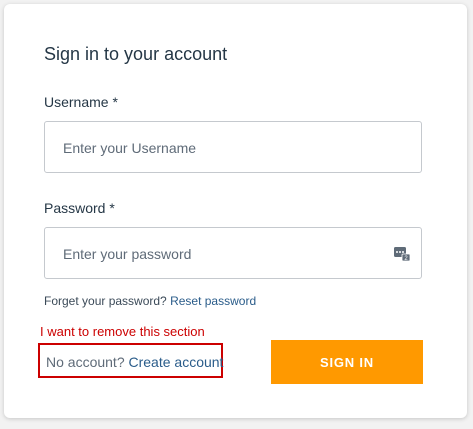 This screenshot has height=429, width=473. Describe the element at coordinates (122, 331) in the screenshot. I see `annotation-note: I want to remove this section` at that location.